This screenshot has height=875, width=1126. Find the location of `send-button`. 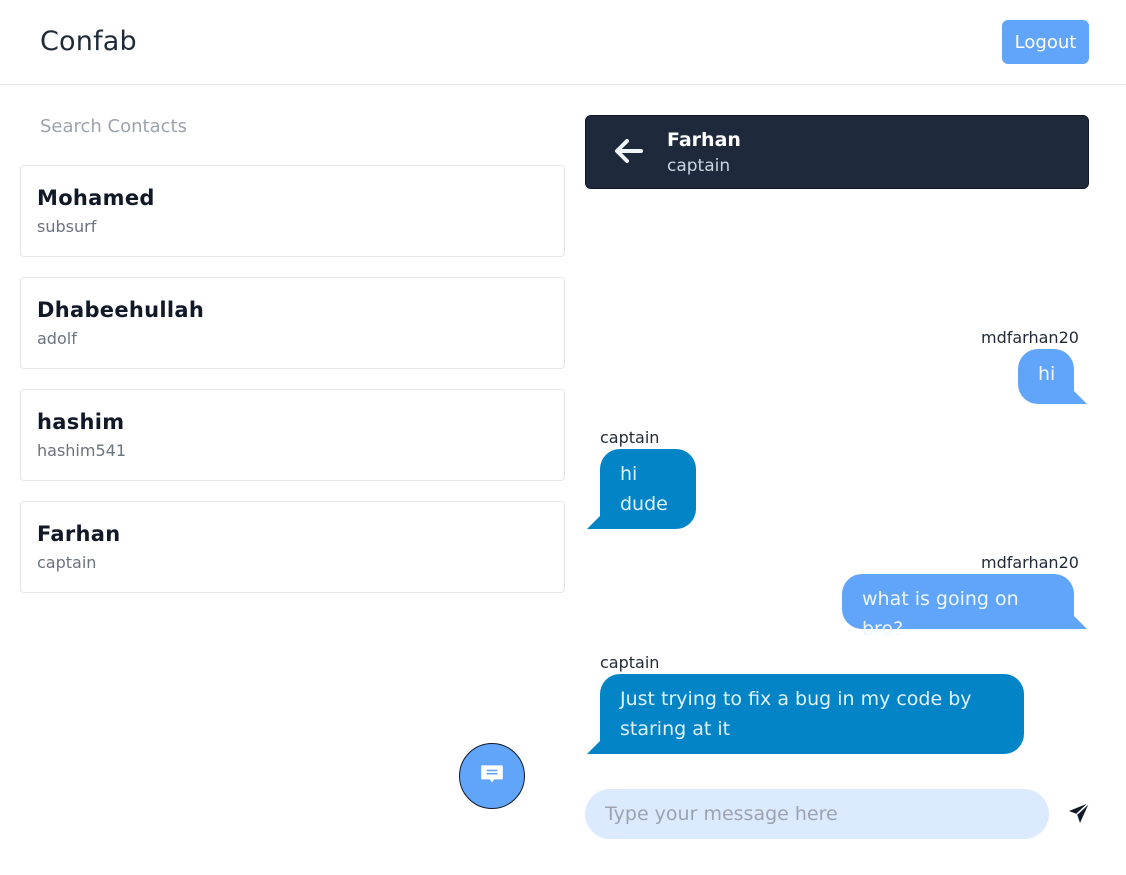

send-button is located at coordinates (1079, 815).